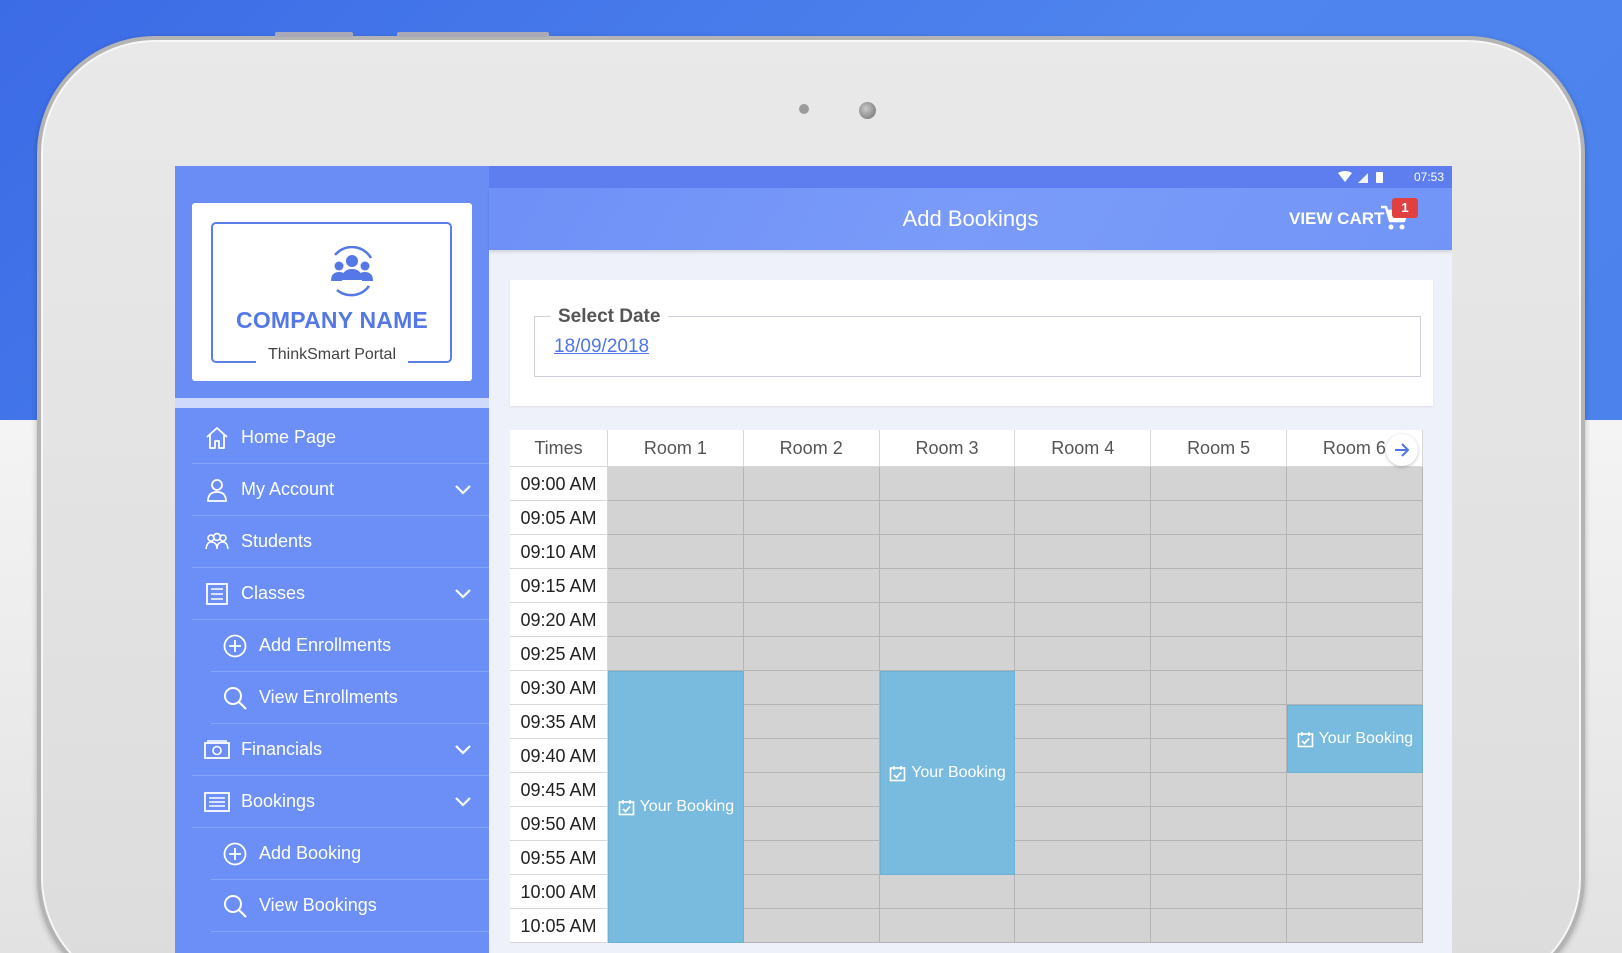 The height and width of the screenshot is (953, 1622). I want to click on sidebar-item-add-booking: Add Booking, so click(332, 854).